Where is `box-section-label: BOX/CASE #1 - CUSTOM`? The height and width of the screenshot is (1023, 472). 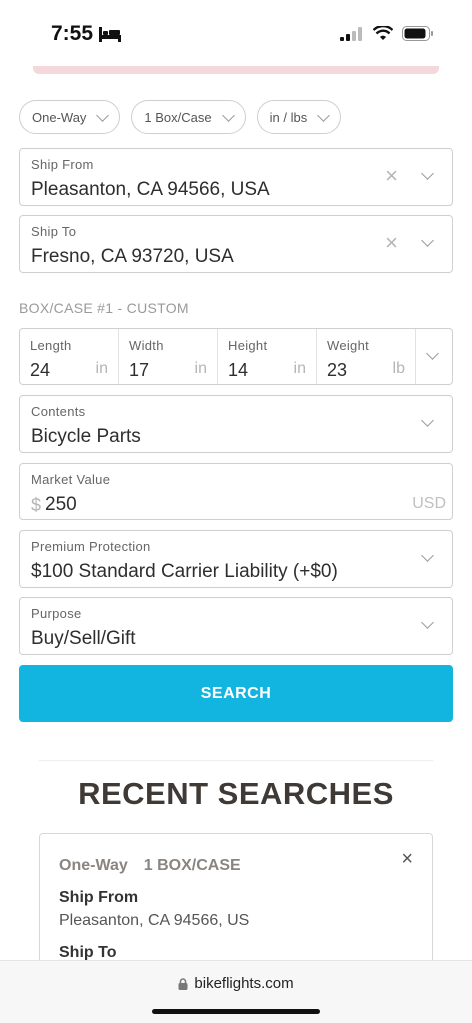
box-section-label: BOX/CASE #1 - CUSTOM is located at coordinates (104, 308).